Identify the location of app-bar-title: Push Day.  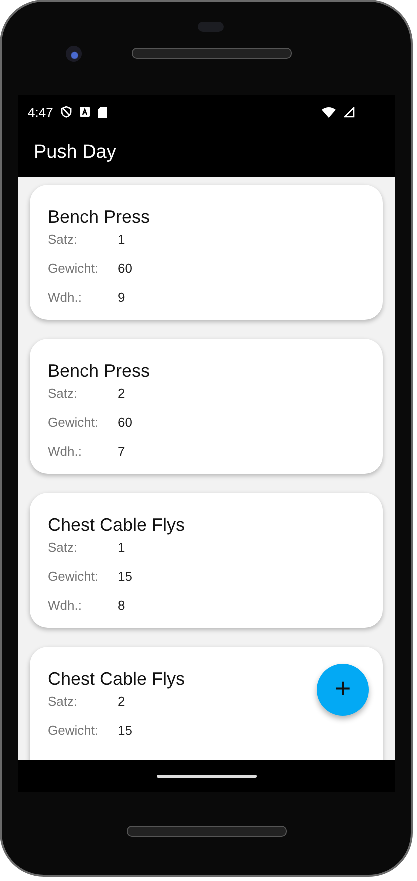
(75, 153).